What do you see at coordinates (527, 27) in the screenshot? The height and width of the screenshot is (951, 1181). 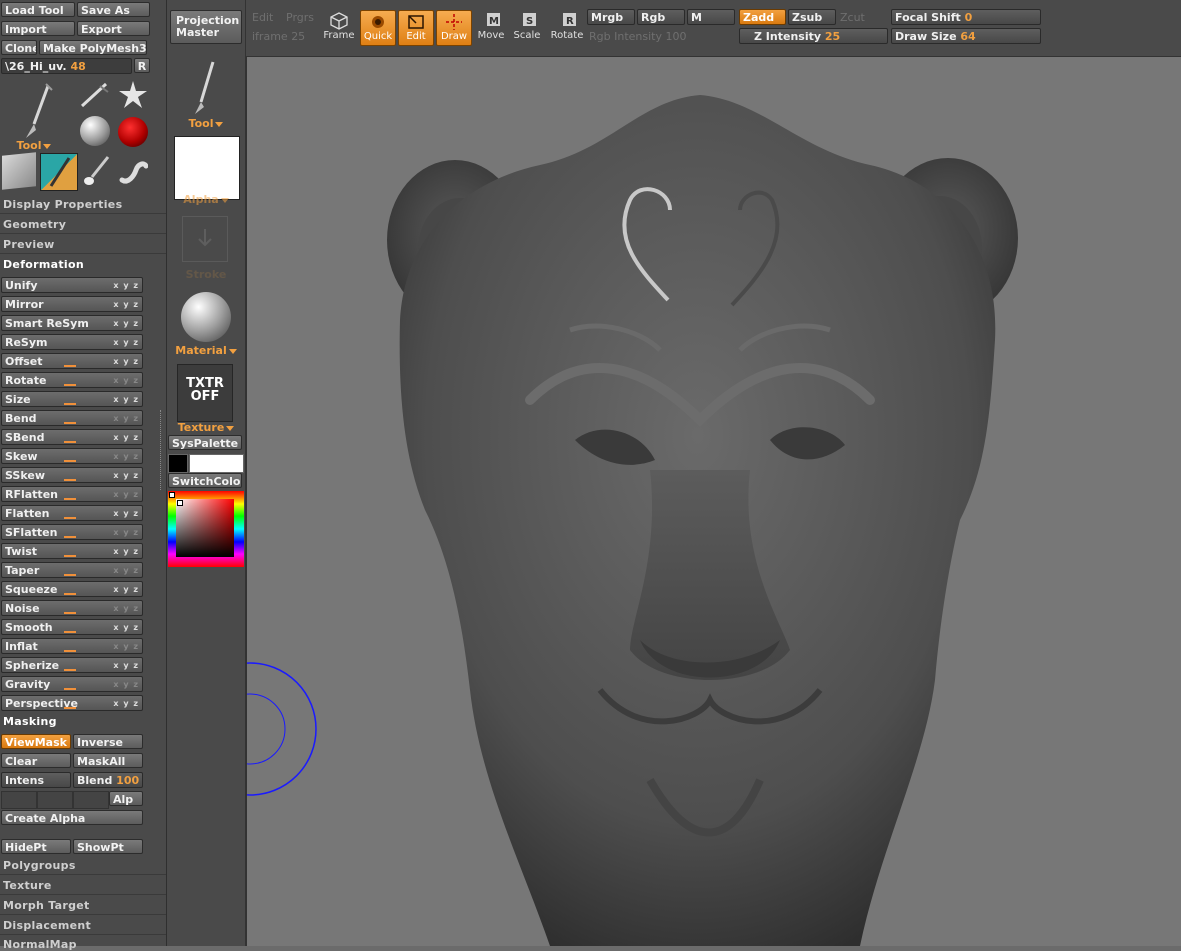 I see `scale-button: S Scale` at bounding box center [527, 27].